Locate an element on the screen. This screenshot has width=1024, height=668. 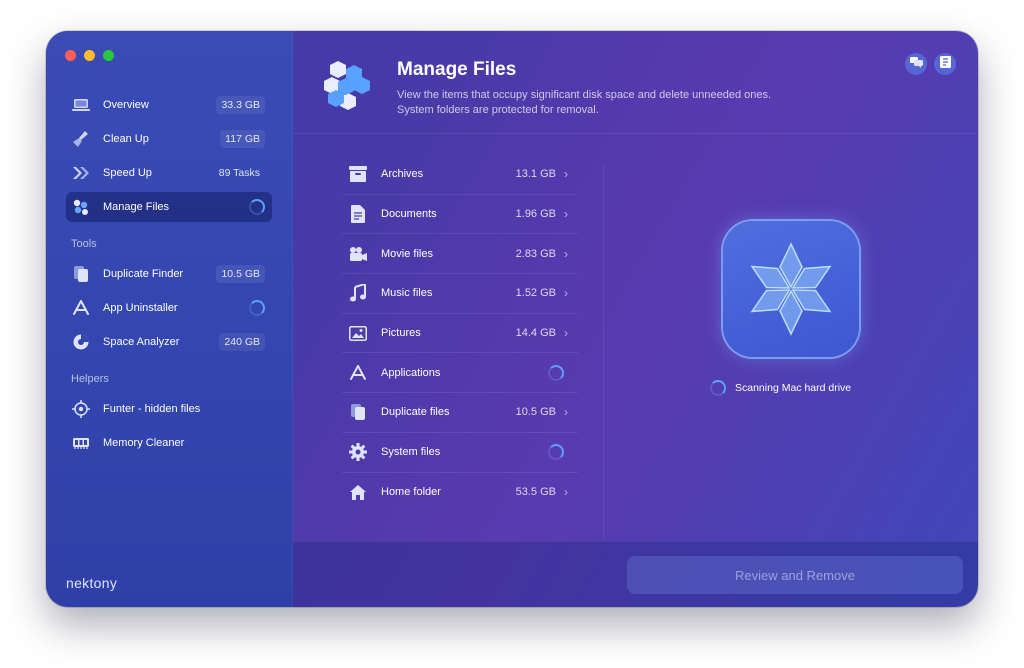
file-category-system-files: System files is located at coordinates (460, 453).